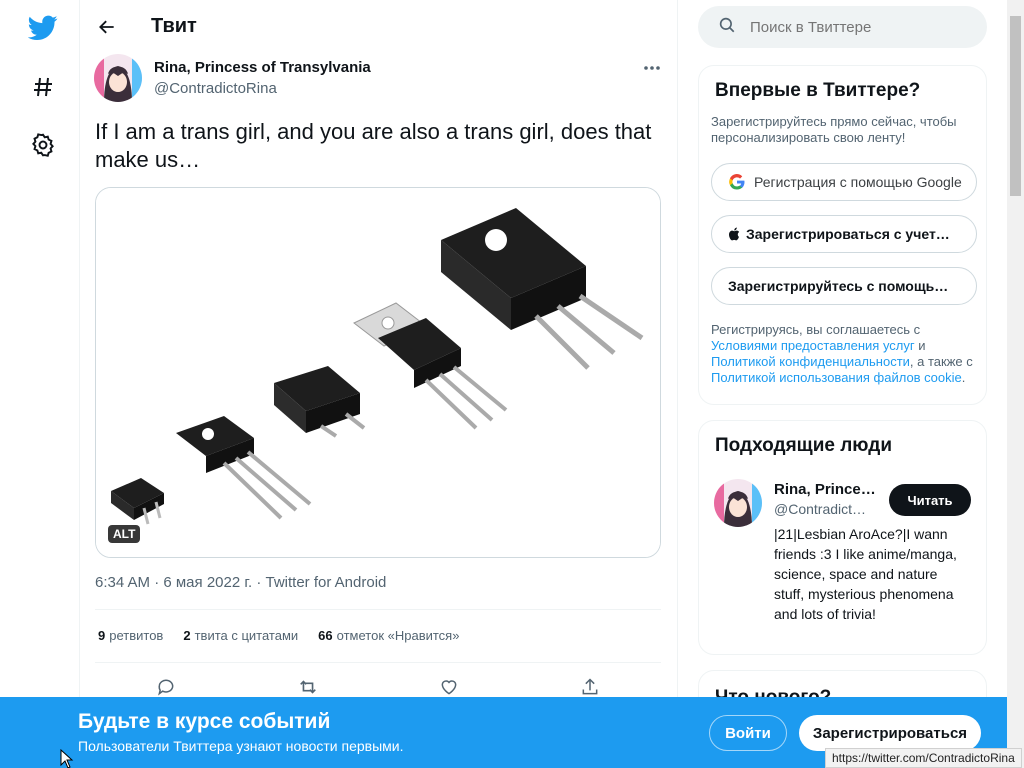 This screenshot has width=1024, height=768. I want to click on left-nav, so click(40, 384).